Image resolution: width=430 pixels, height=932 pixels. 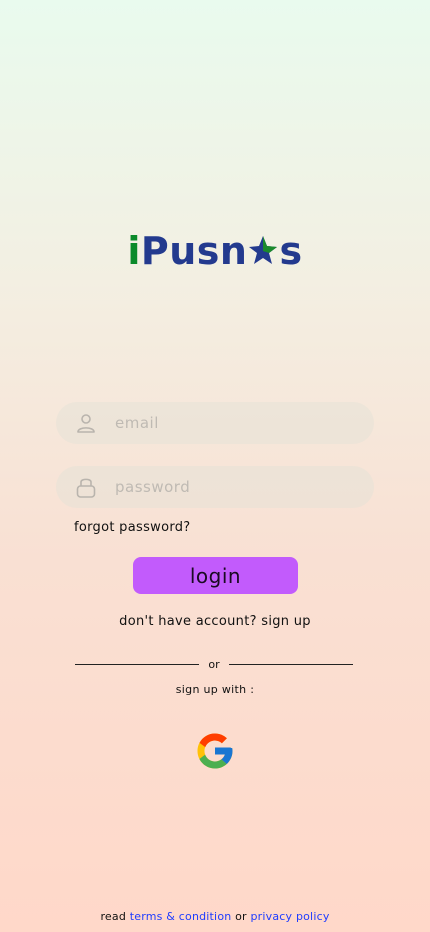 I want to click on logo-text-s: s, so click(x=291, y=251).